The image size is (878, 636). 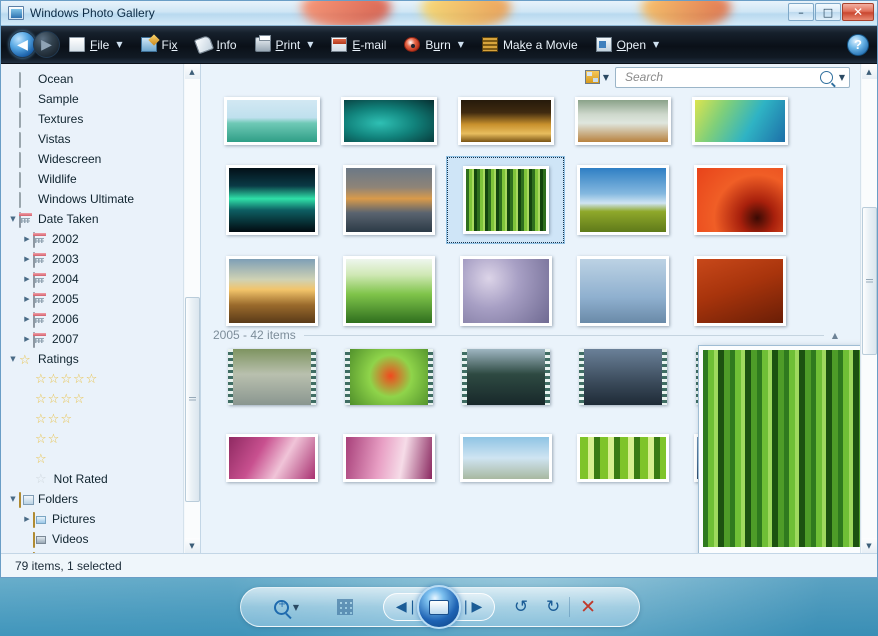 I want to click on sky-bird-thumb, so click(x=505, y=458).